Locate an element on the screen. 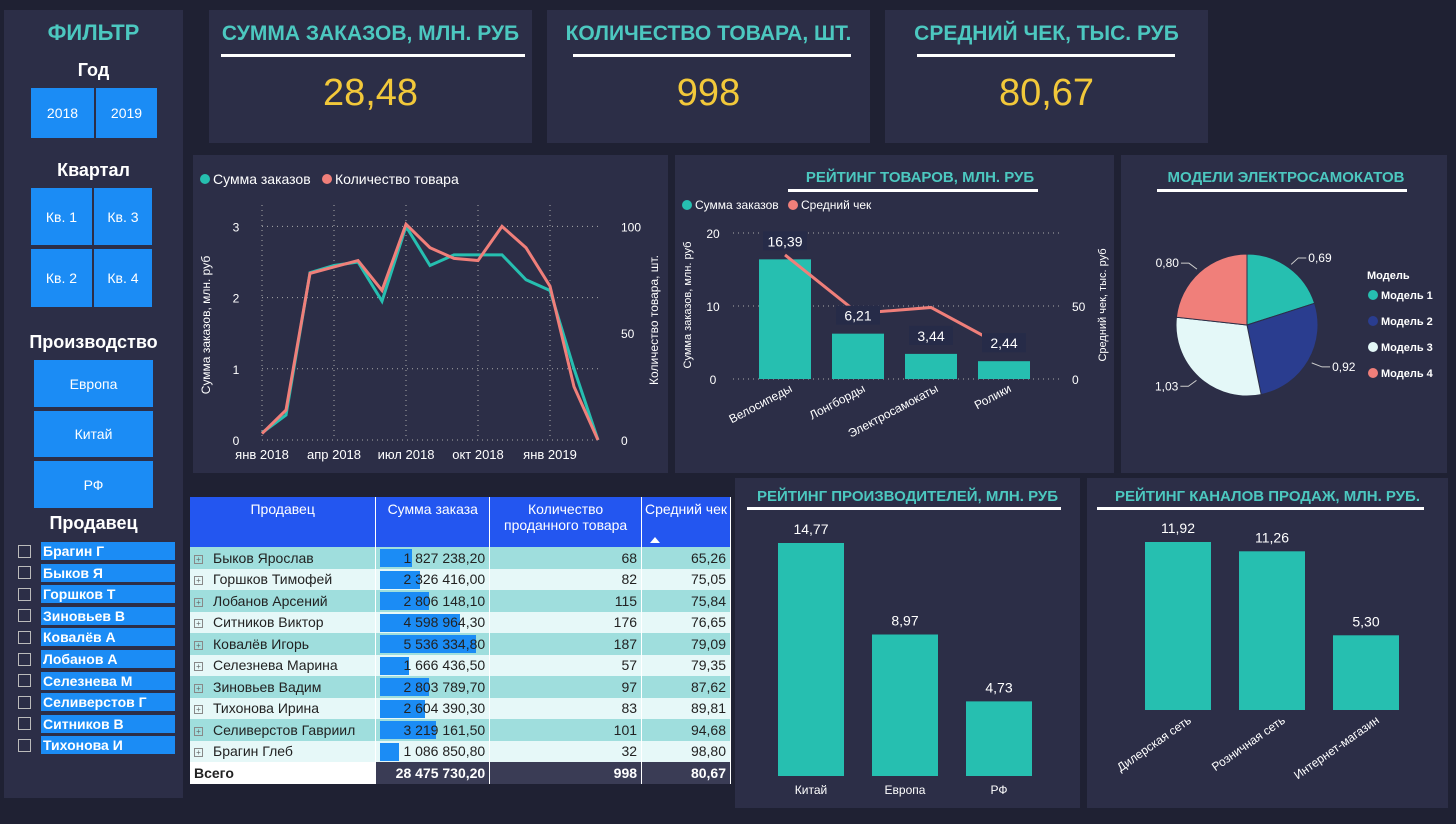  sum-value: 1 666 436,50 is located at coordinates (444, 665).